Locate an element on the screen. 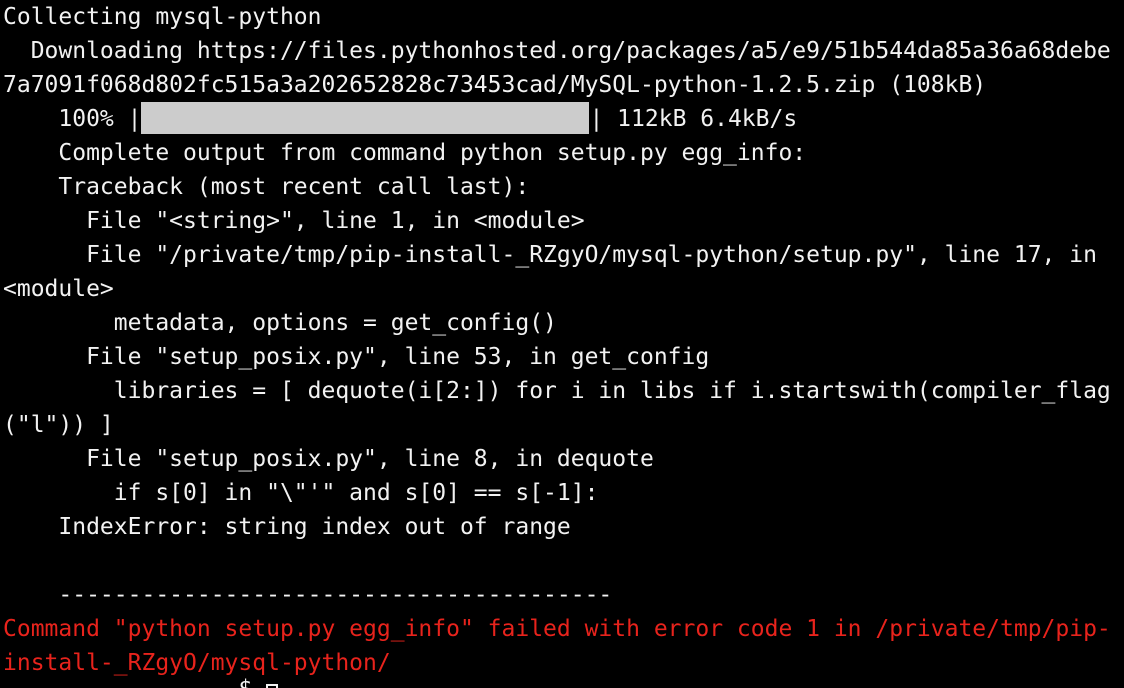 This screenshot has width=1124, height=688. progress-stats: | 112kB 6.4kB/s is located at coordinates (693, 119).